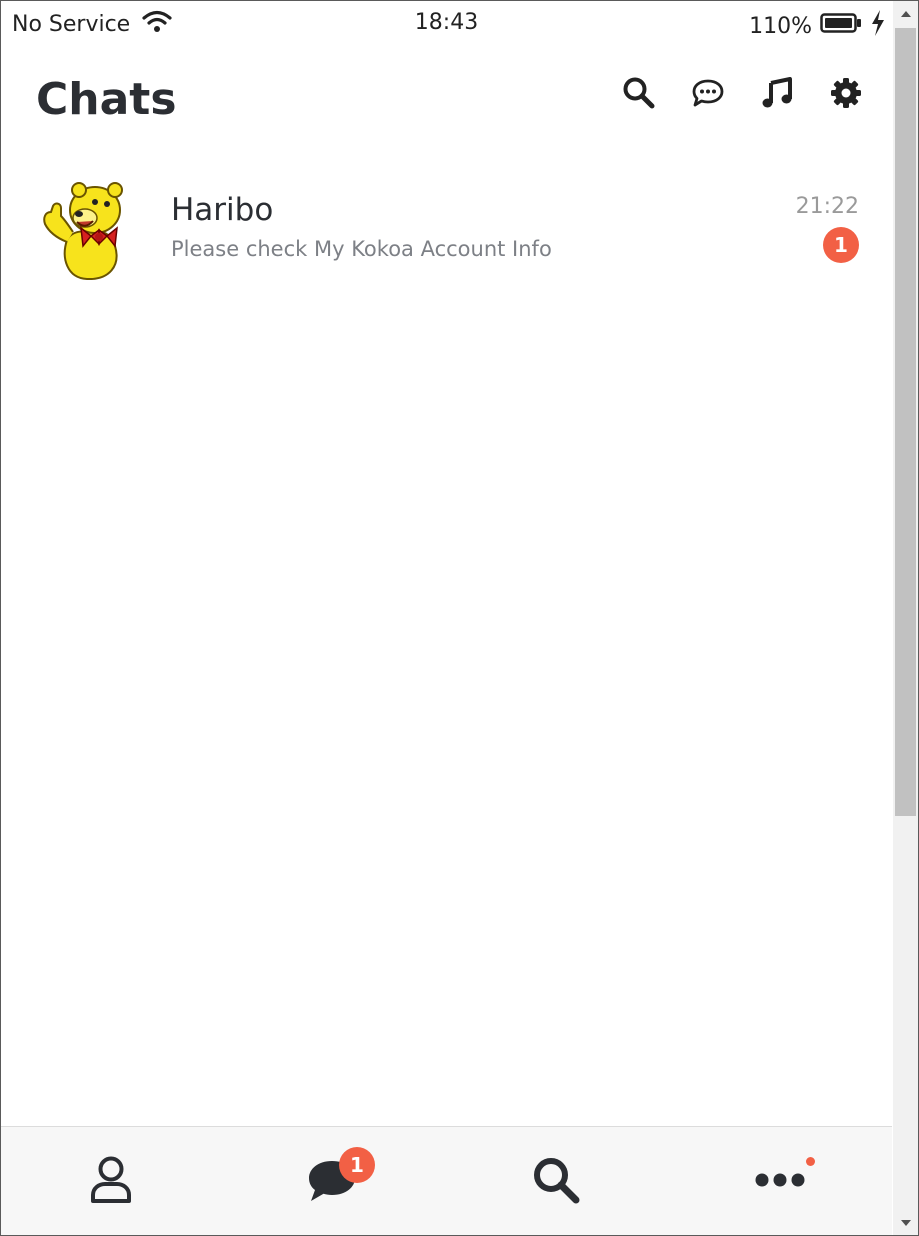 Image resolution: width=919 pixels, height=1236 pixels. What do you see at coordinates (878, 26) in the screenshot?
I see `charging-icon` at bounding box center [878, 26].